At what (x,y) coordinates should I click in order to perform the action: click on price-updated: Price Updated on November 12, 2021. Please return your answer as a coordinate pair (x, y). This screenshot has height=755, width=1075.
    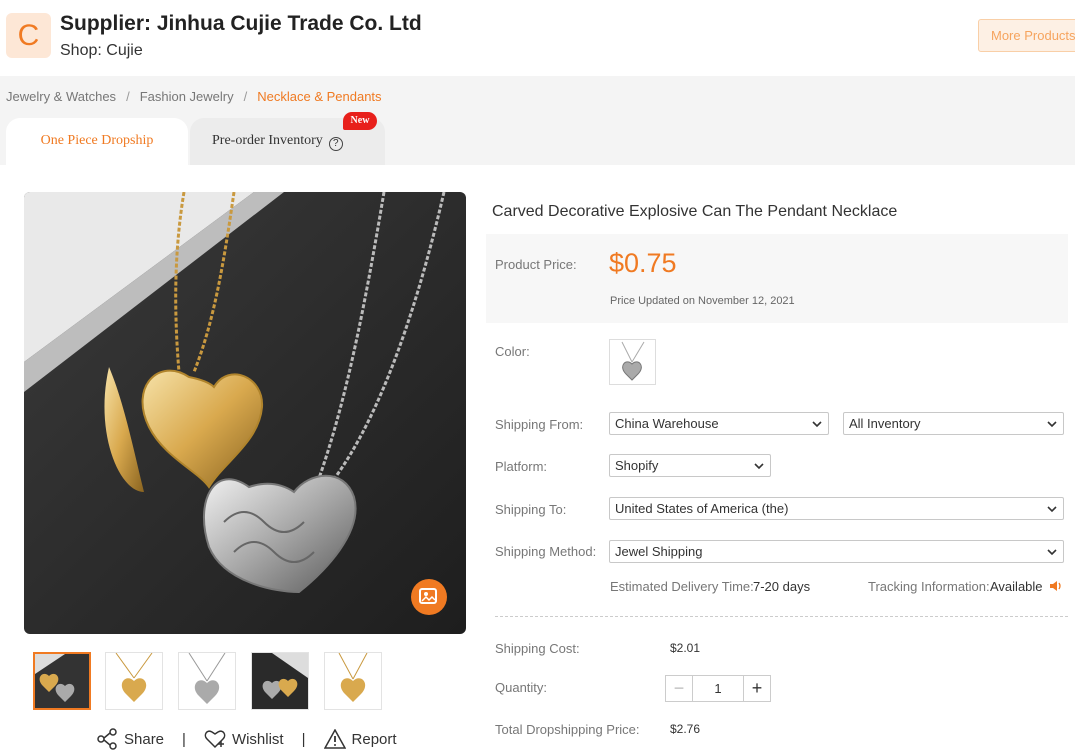
    Looking at the image, I should click on (702, 301).